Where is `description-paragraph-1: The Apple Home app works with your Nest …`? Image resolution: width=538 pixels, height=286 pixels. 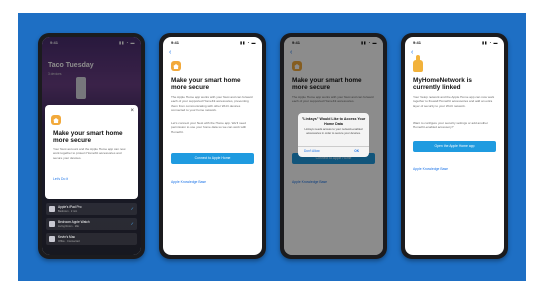 description-paragraph-1: The Apple Home app works with your Nest … is located at coordinates (212, 104).